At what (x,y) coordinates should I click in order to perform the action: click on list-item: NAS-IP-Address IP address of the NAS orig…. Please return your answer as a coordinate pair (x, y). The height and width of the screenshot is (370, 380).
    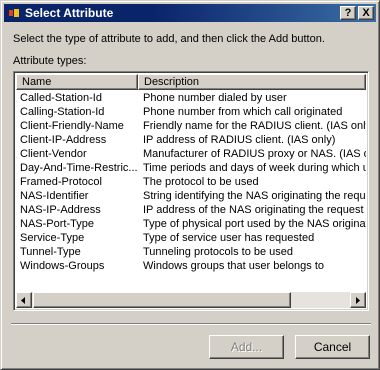
    Looking at the image, I should click on (191, 210).